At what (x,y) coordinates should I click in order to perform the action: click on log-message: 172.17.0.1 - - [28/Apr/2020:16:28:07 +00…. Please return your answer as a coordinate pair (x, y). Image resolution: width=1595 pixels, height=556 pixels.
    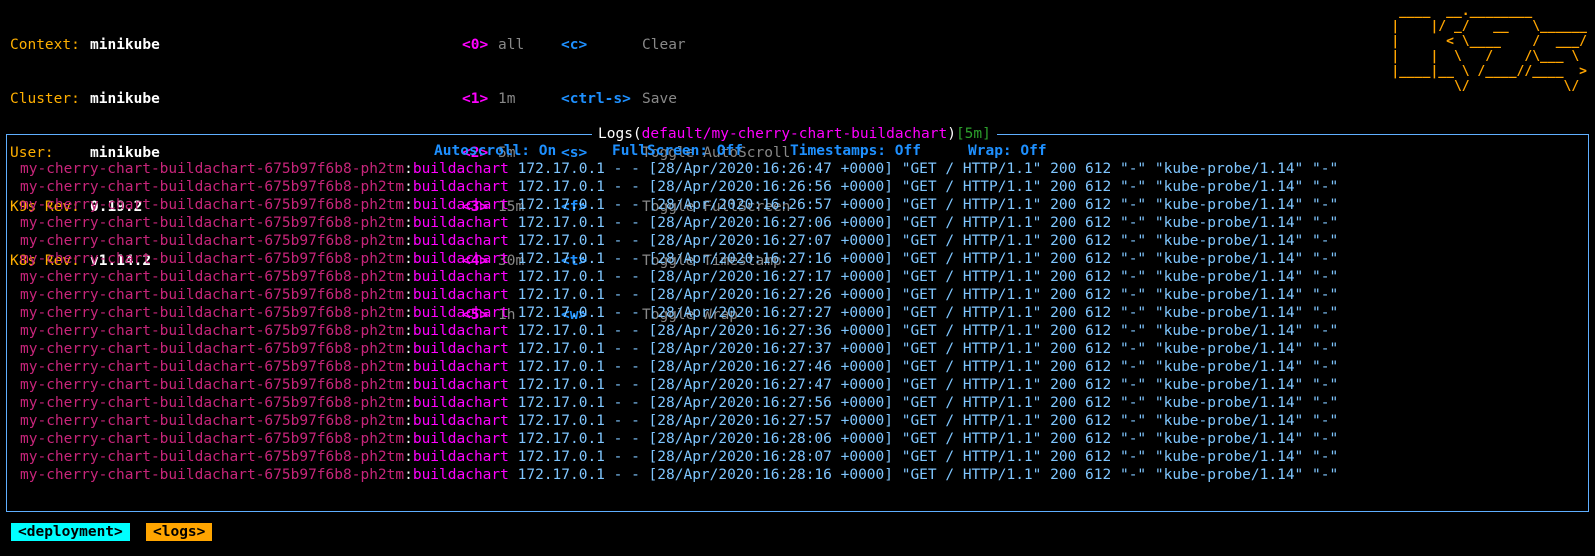
    Looking at the image, I should click on (928, 457).